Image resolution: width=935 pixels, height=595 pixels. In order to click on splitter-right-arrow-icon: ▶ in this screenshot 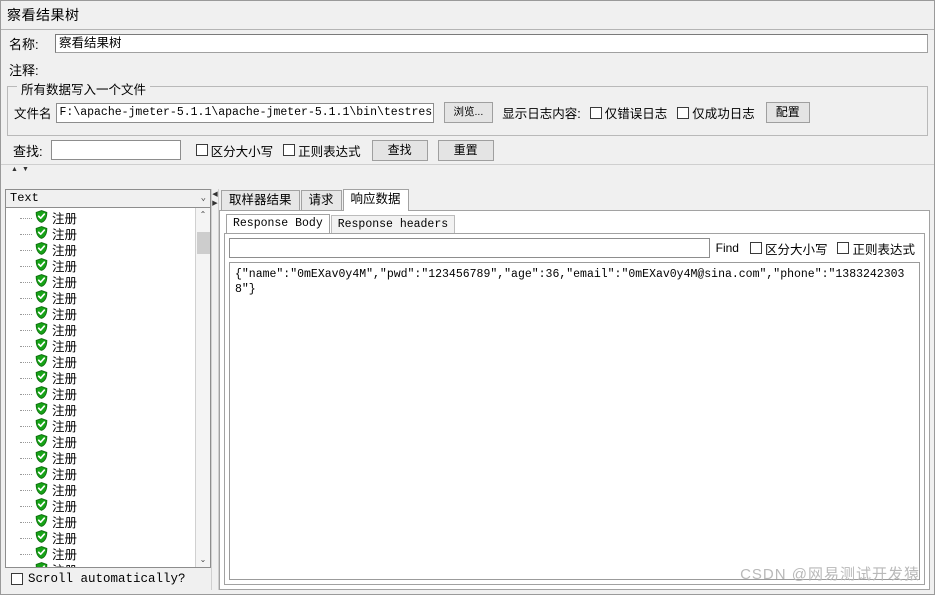, I will do `click(214, 203)`.